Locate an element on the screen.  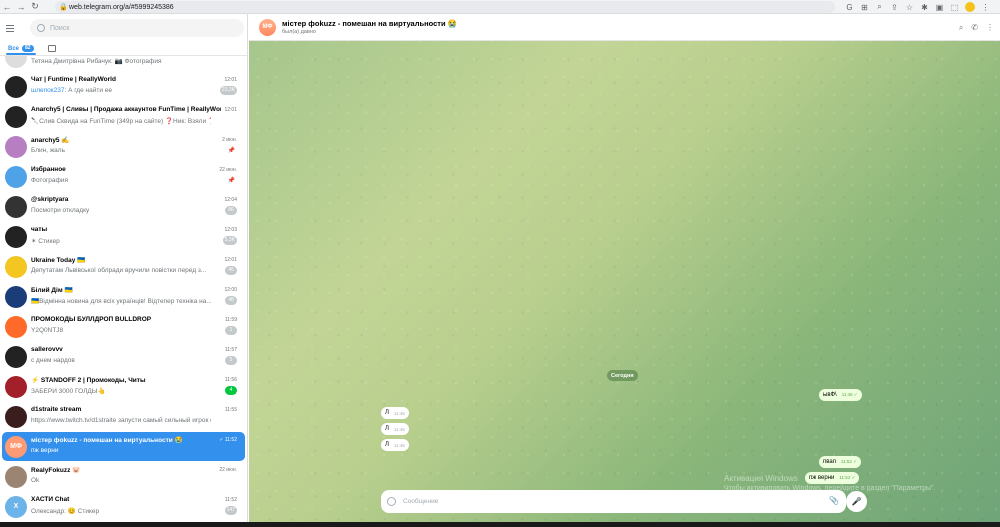
tab-all: Все 82 is located at coordinates (21, 48).